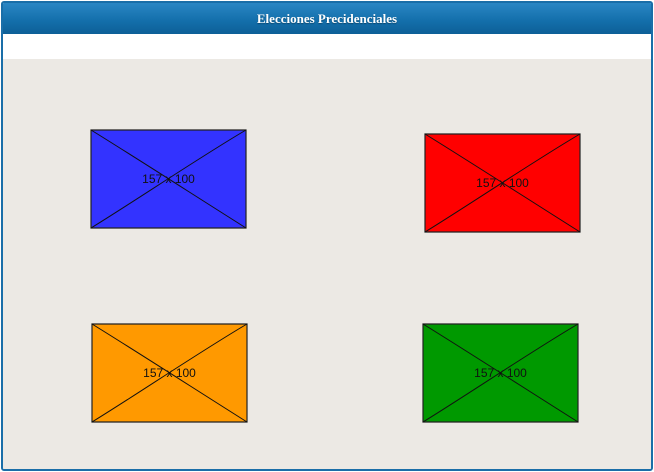 The height and width of the screenshot is (472, 654). I want to click on candidate-1-size-label: 157 x 100, so click(168, 179).